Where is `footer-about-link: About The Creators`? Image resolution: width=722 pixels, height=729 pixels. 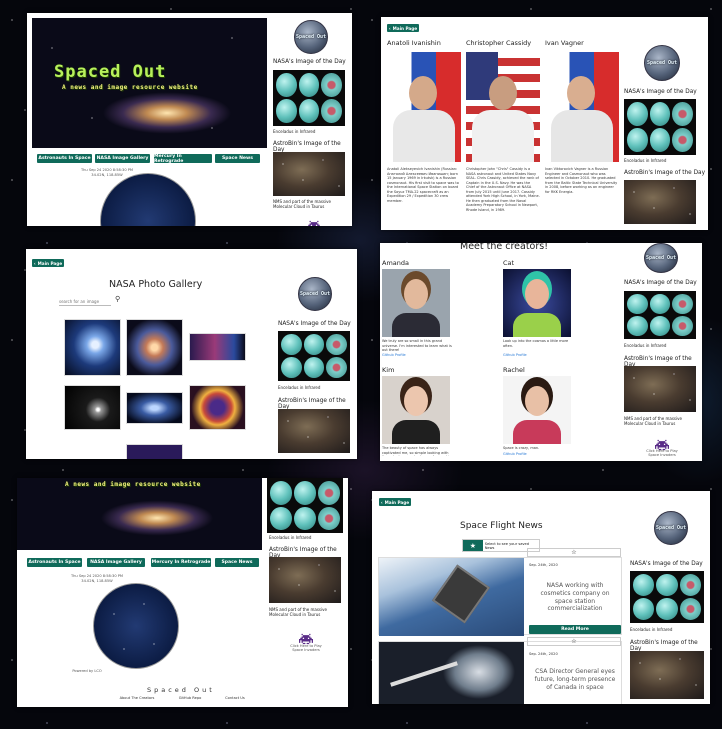 footer-about-link: About The Creators is located at coordinates (137, 698).